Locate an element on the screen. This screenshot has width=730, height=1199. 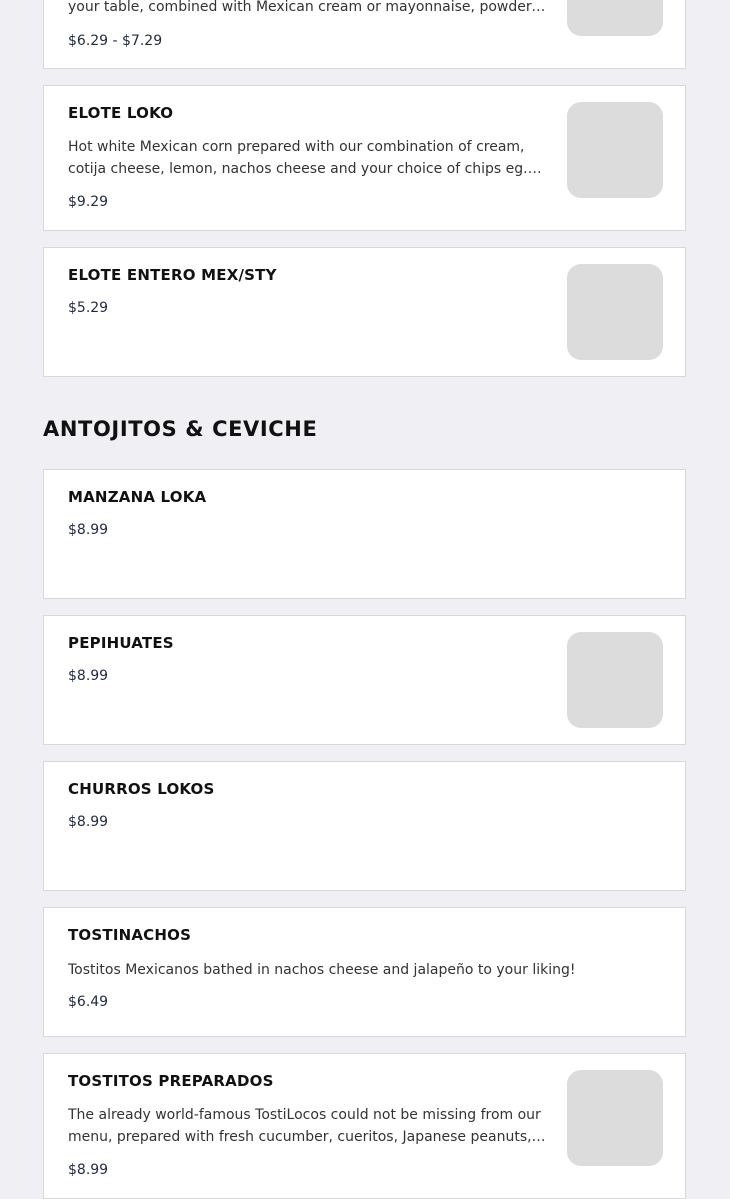
section-title: ANTOJITOS & CEVICHE is located at coordinates (180, 429).